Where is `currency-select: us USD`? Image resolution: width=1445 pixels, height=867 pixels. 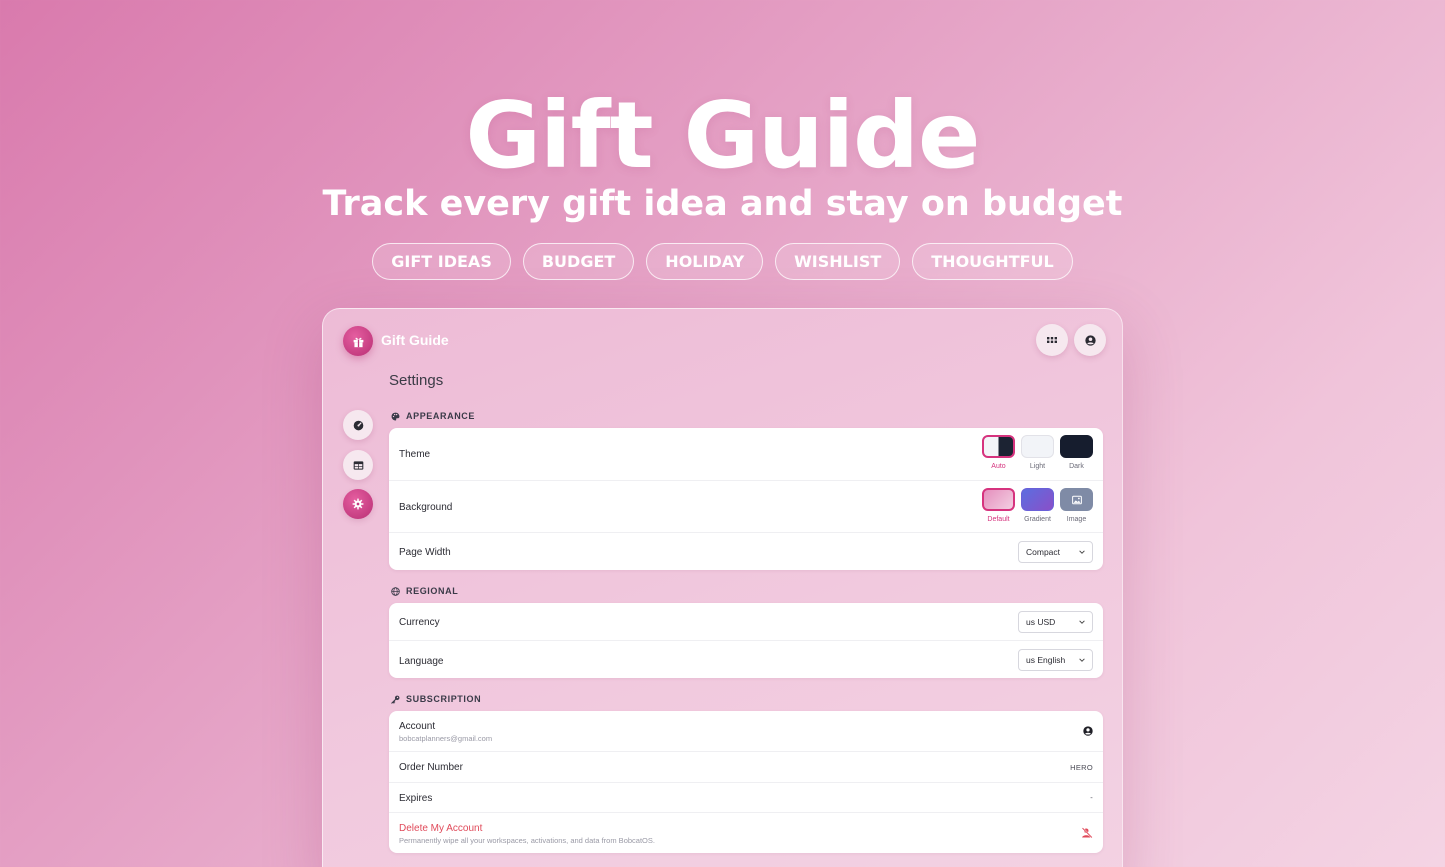
currency-select: us USD is located at coordinates (1055, 622).